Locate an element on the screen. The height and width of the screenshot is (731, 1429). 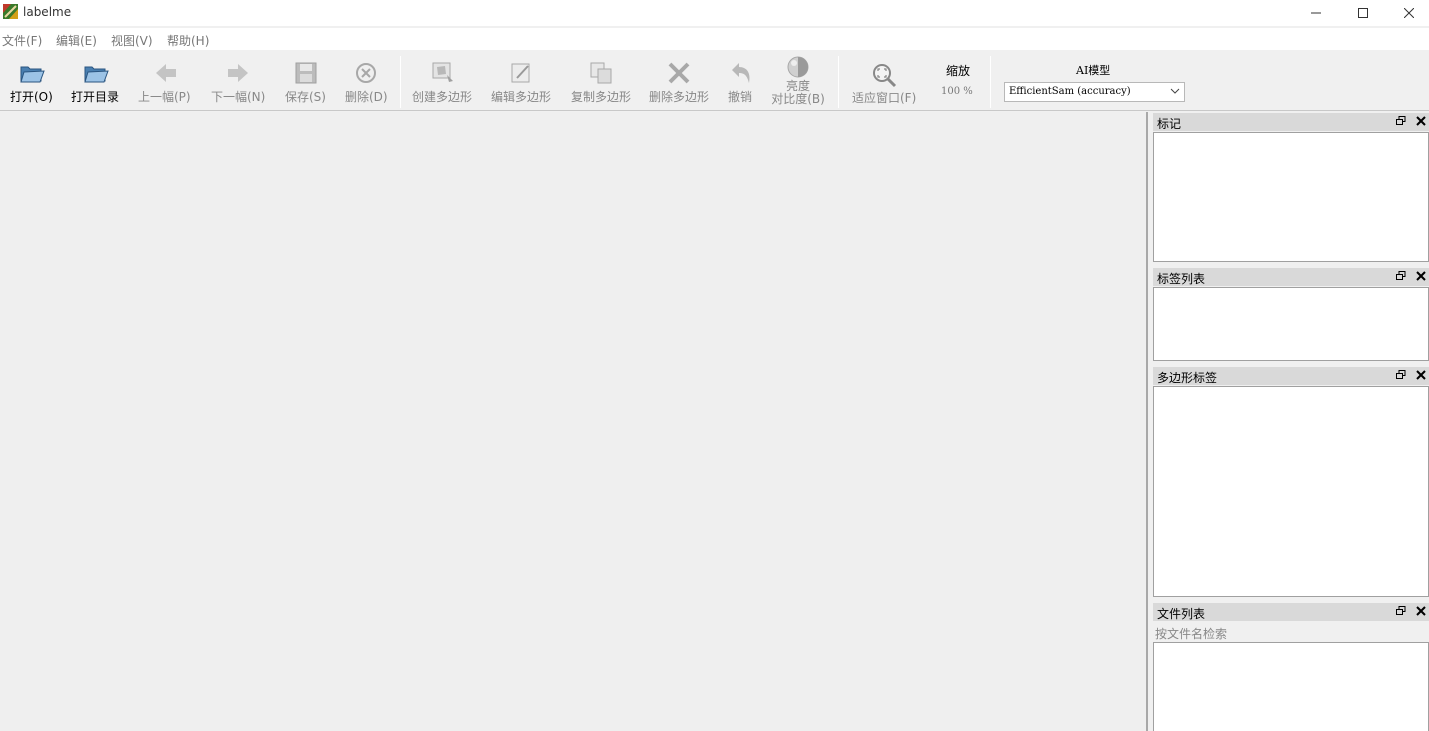
copy-polygon-label: 复制多边形 is located at coordinates (601, 97).